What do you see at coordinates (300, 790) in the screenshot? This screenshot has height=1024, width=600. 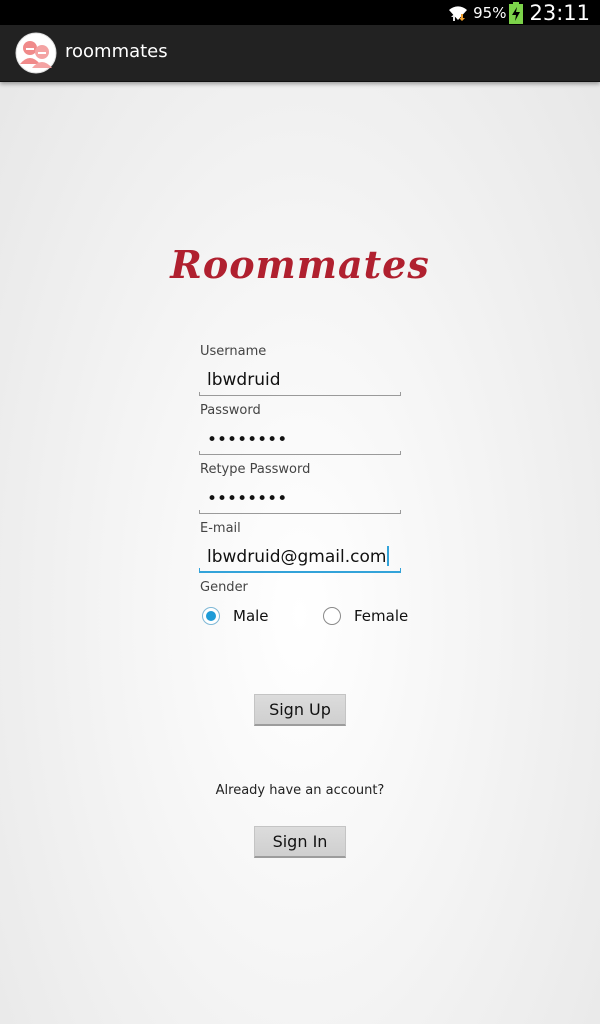 I see `already-have-account-text: Already have an account?` at bounding box center [300, 790].